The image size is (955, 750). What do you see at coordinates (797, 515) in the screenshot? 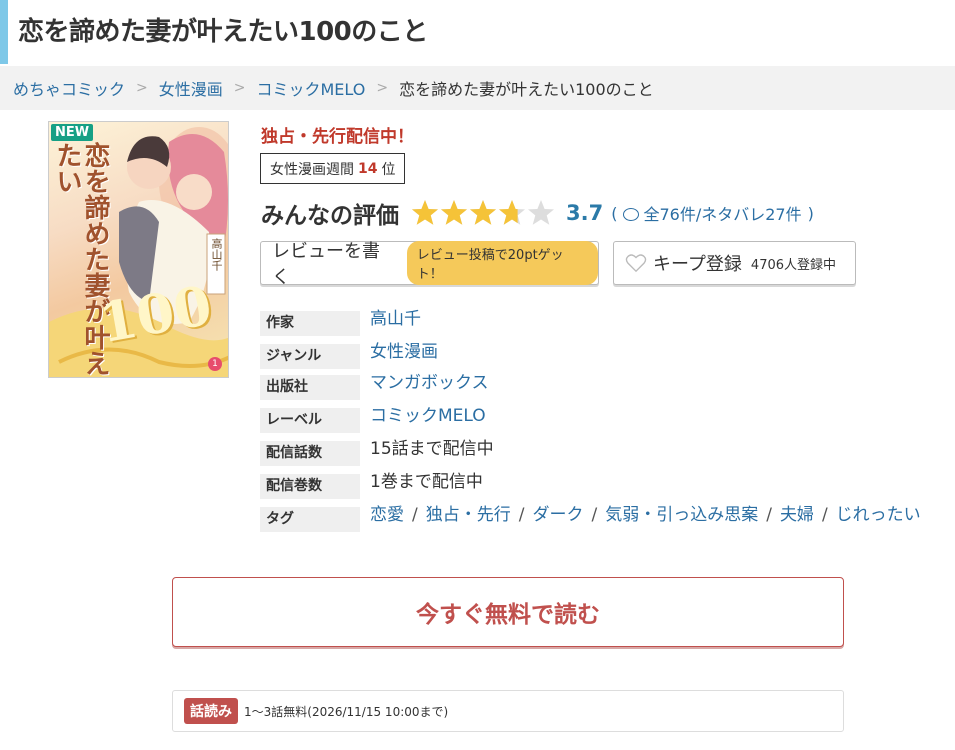
I see `tag-link: 夫婦` at bounding box center [797, 515].